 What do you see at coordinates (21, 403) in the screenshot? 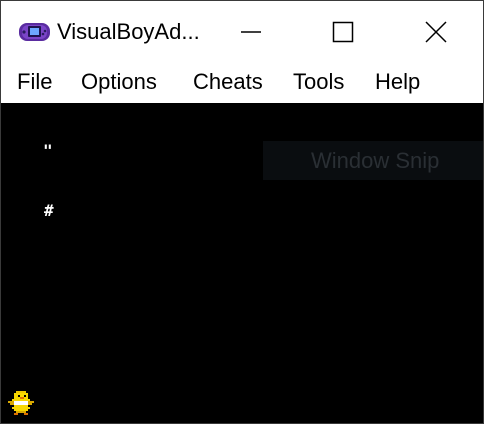
I see `yellow-bird-sprite` at bounding box center [21, 403].